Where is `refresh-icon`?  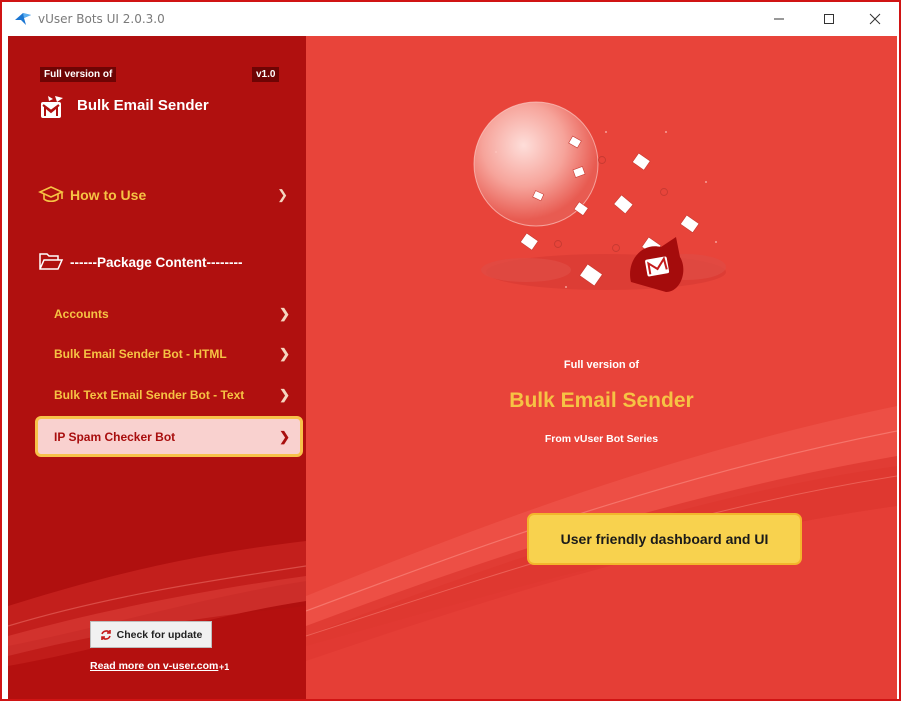
refresh-icon is located at coordinates (105, 634).